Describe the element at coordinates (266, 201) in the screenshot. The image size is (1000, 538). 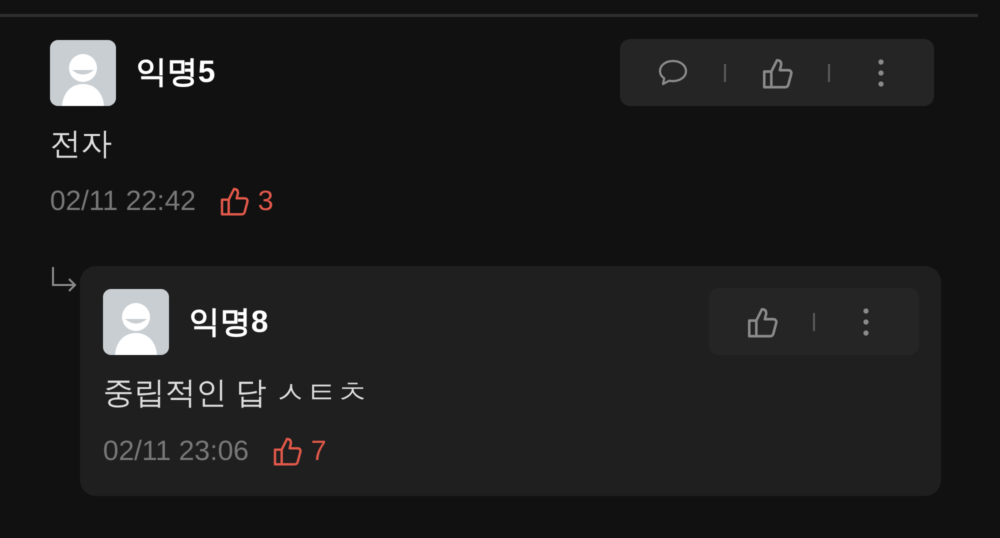
I see `like-count: 3` at that location.